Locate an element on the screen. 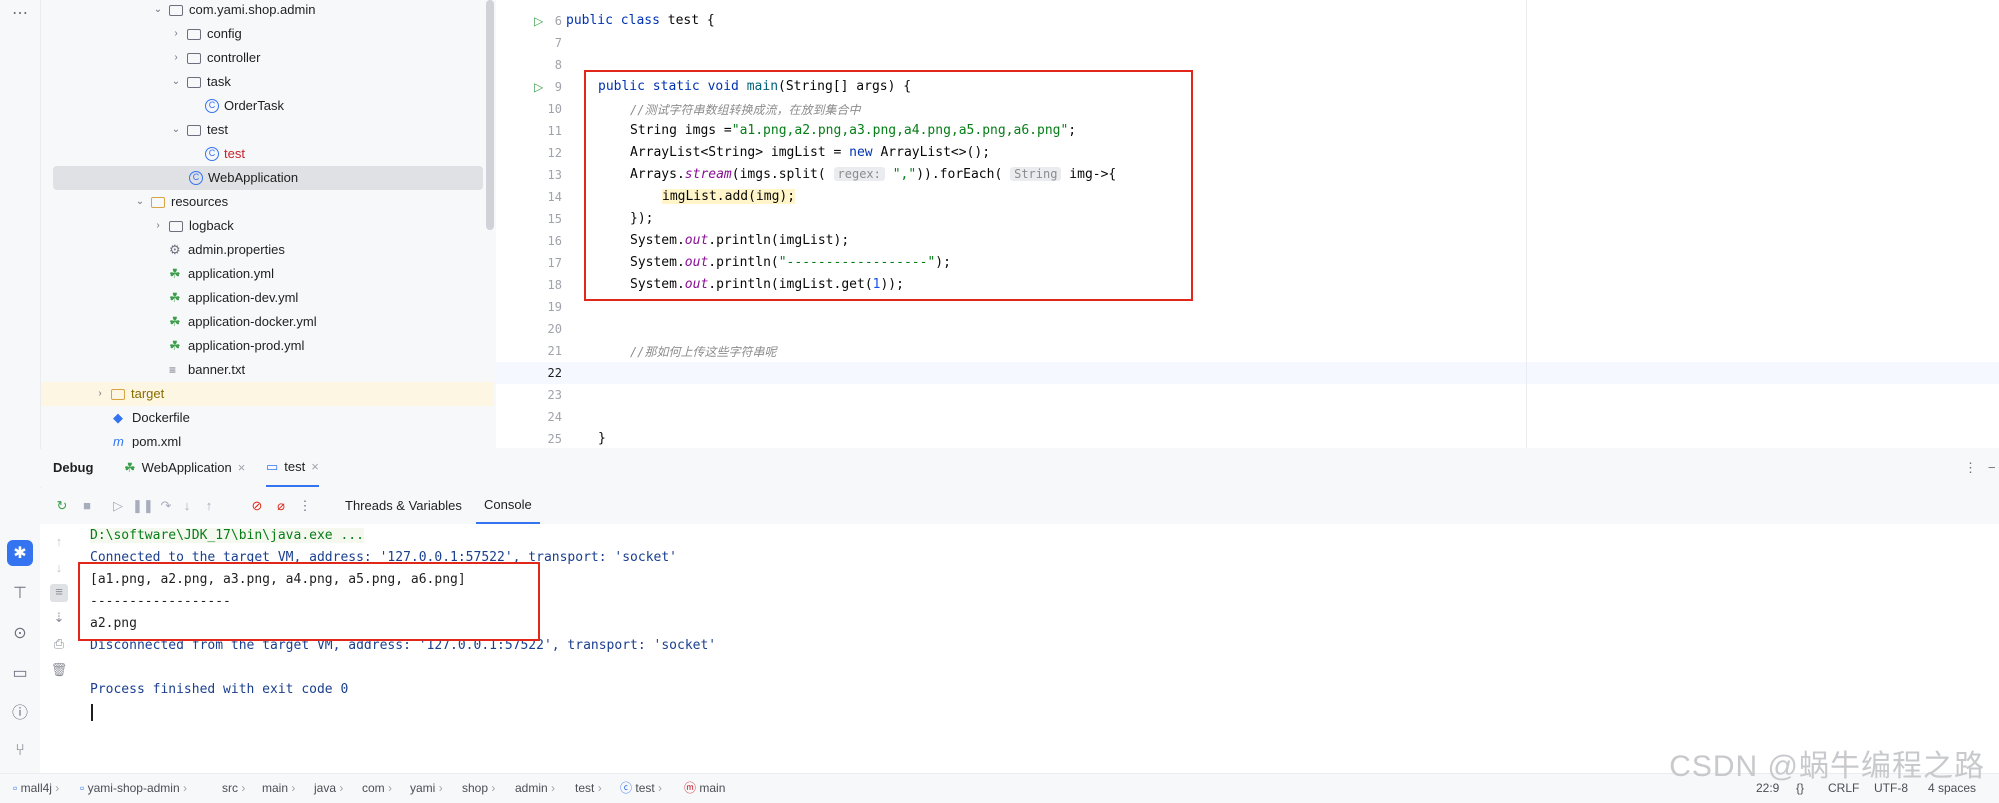 The image size is (1999, 803). breadcrumb-item: yami › is located at coordinates (426, 788).